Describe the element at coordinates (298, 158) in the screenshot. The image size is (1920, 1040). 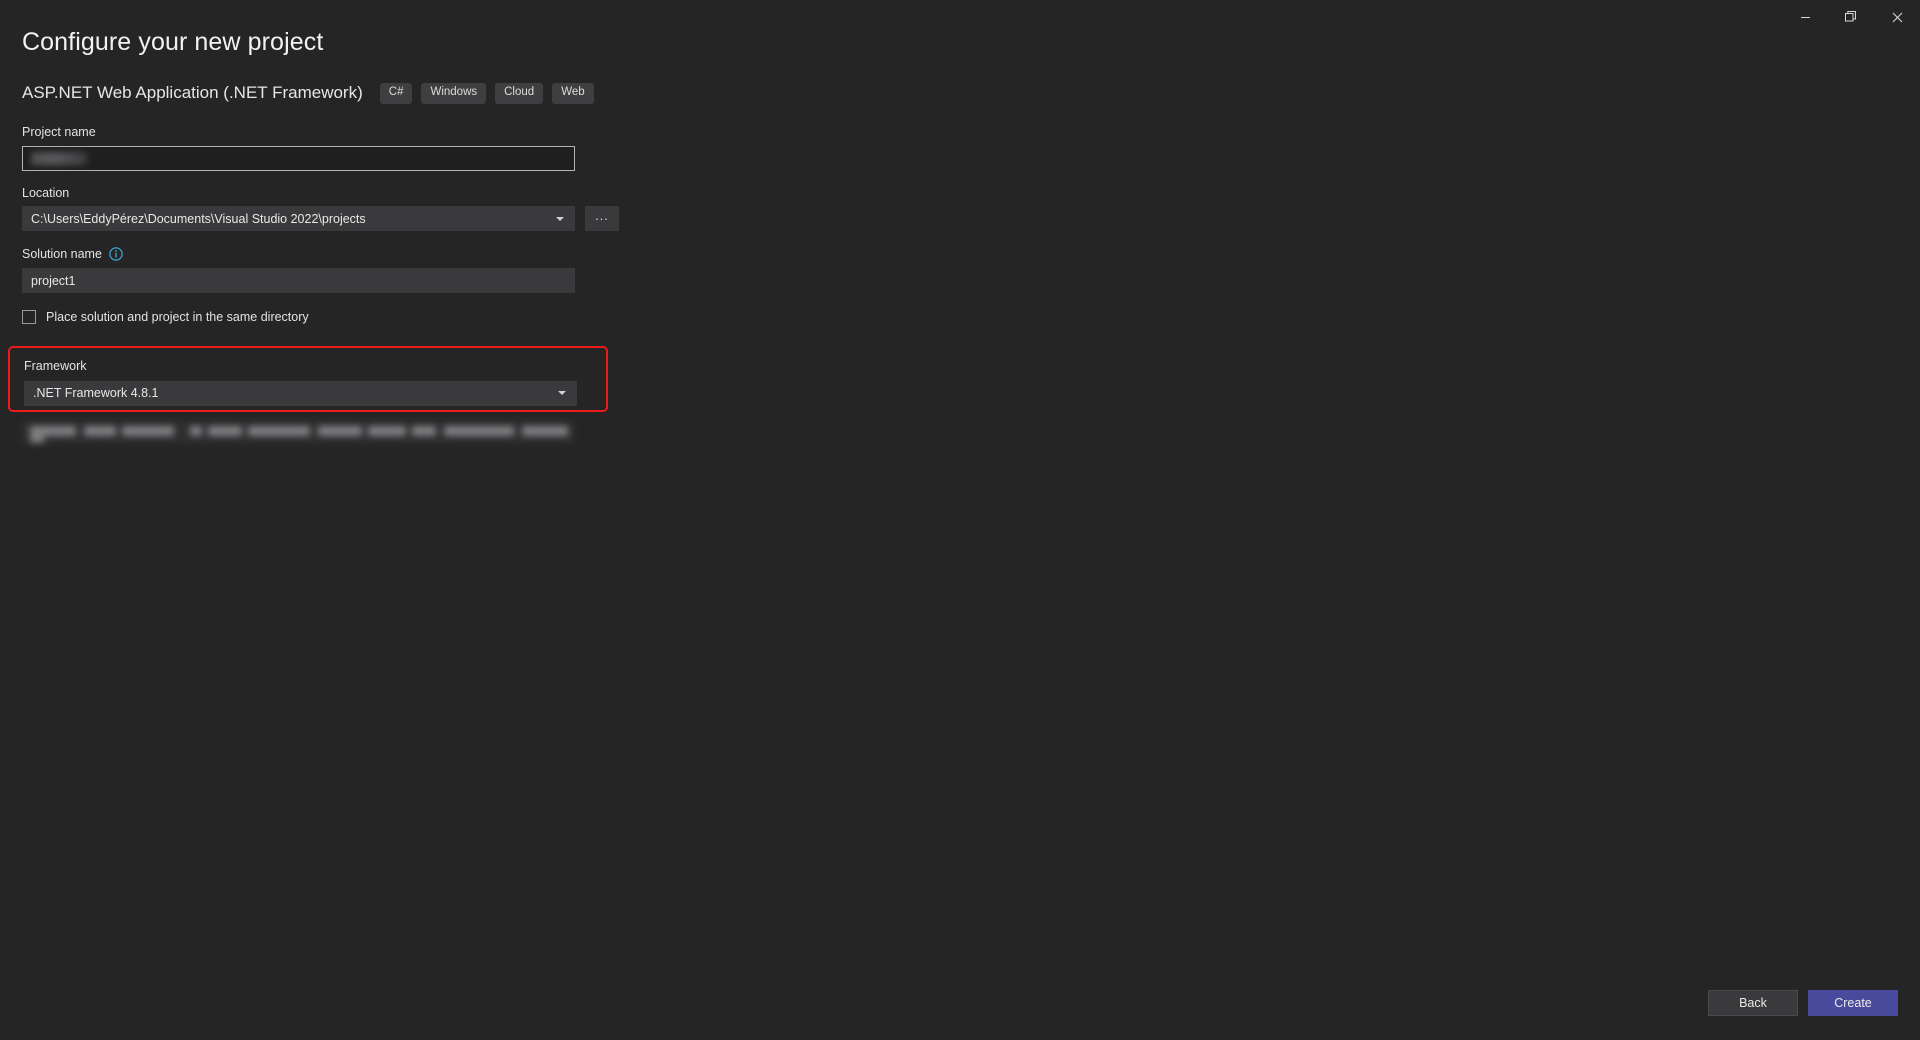
I see `project-name-input` at that location.